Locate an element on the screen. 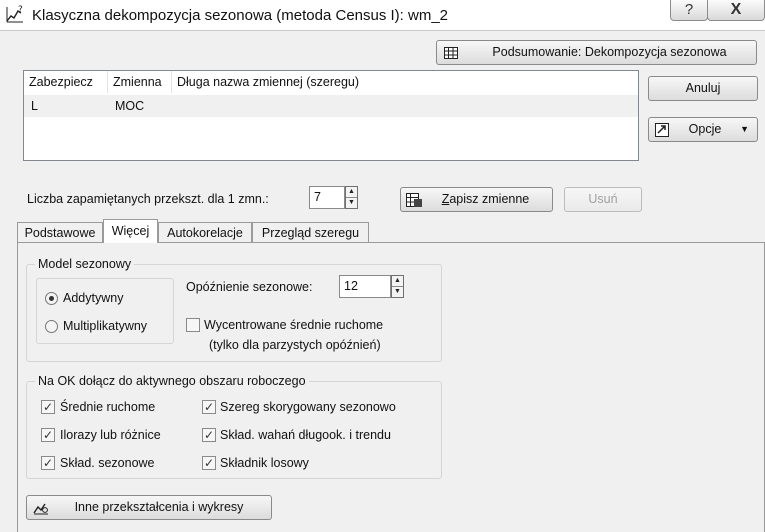  trend-cycle-checkbox: ✓ is located at coordinates (209, 435).